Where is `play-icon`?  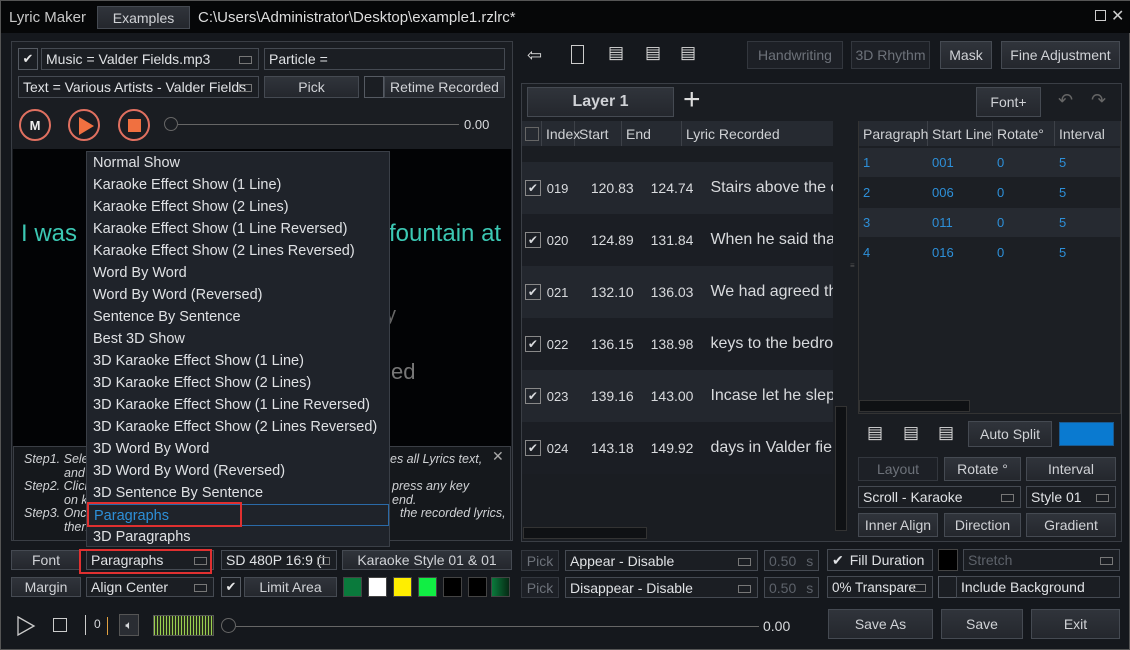 play-icon is located at coordinates (84, 125).